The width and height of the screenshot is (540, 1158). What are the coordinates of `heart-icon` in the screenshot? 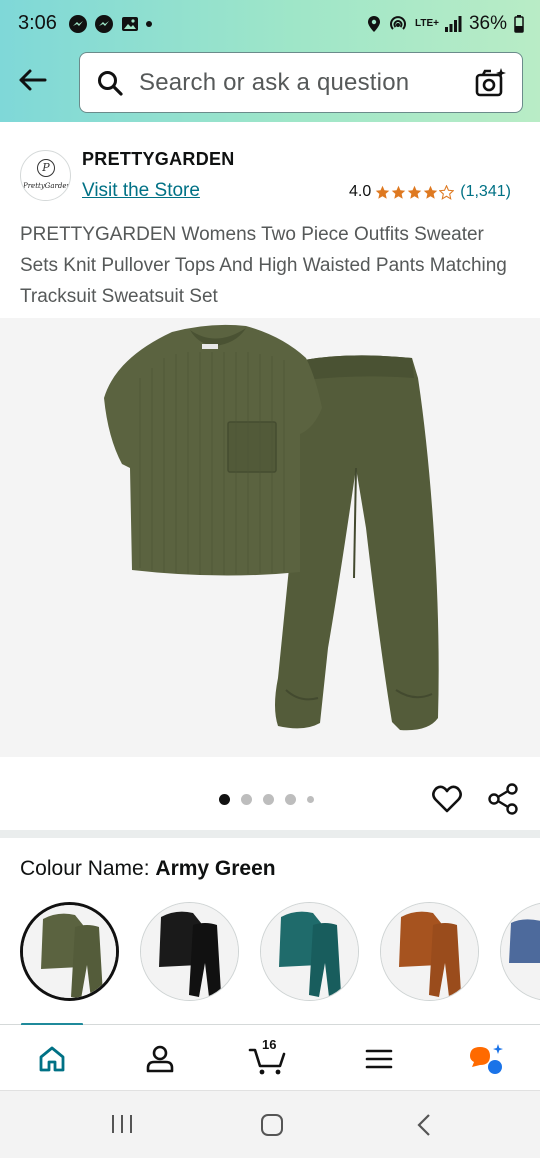 It's located at (447, 799).